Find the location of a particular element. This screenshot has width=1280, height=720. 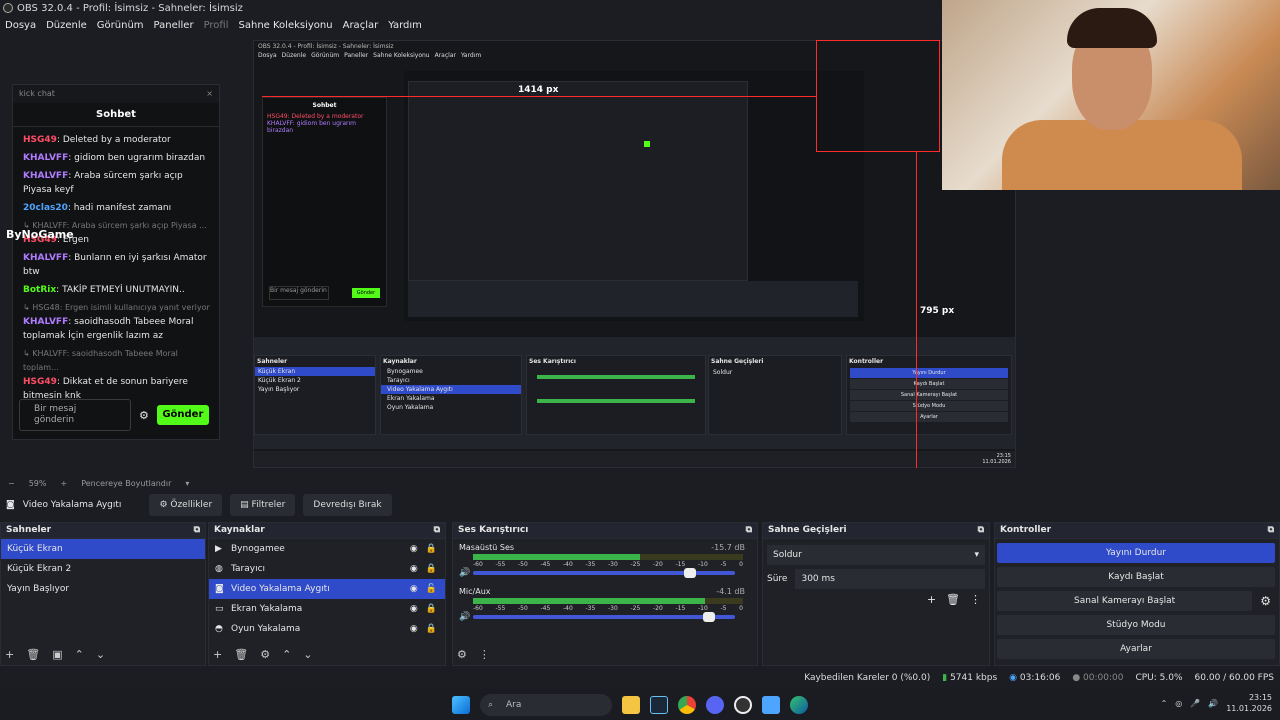

file-explorer-icon is located at coordinates (631, 705).